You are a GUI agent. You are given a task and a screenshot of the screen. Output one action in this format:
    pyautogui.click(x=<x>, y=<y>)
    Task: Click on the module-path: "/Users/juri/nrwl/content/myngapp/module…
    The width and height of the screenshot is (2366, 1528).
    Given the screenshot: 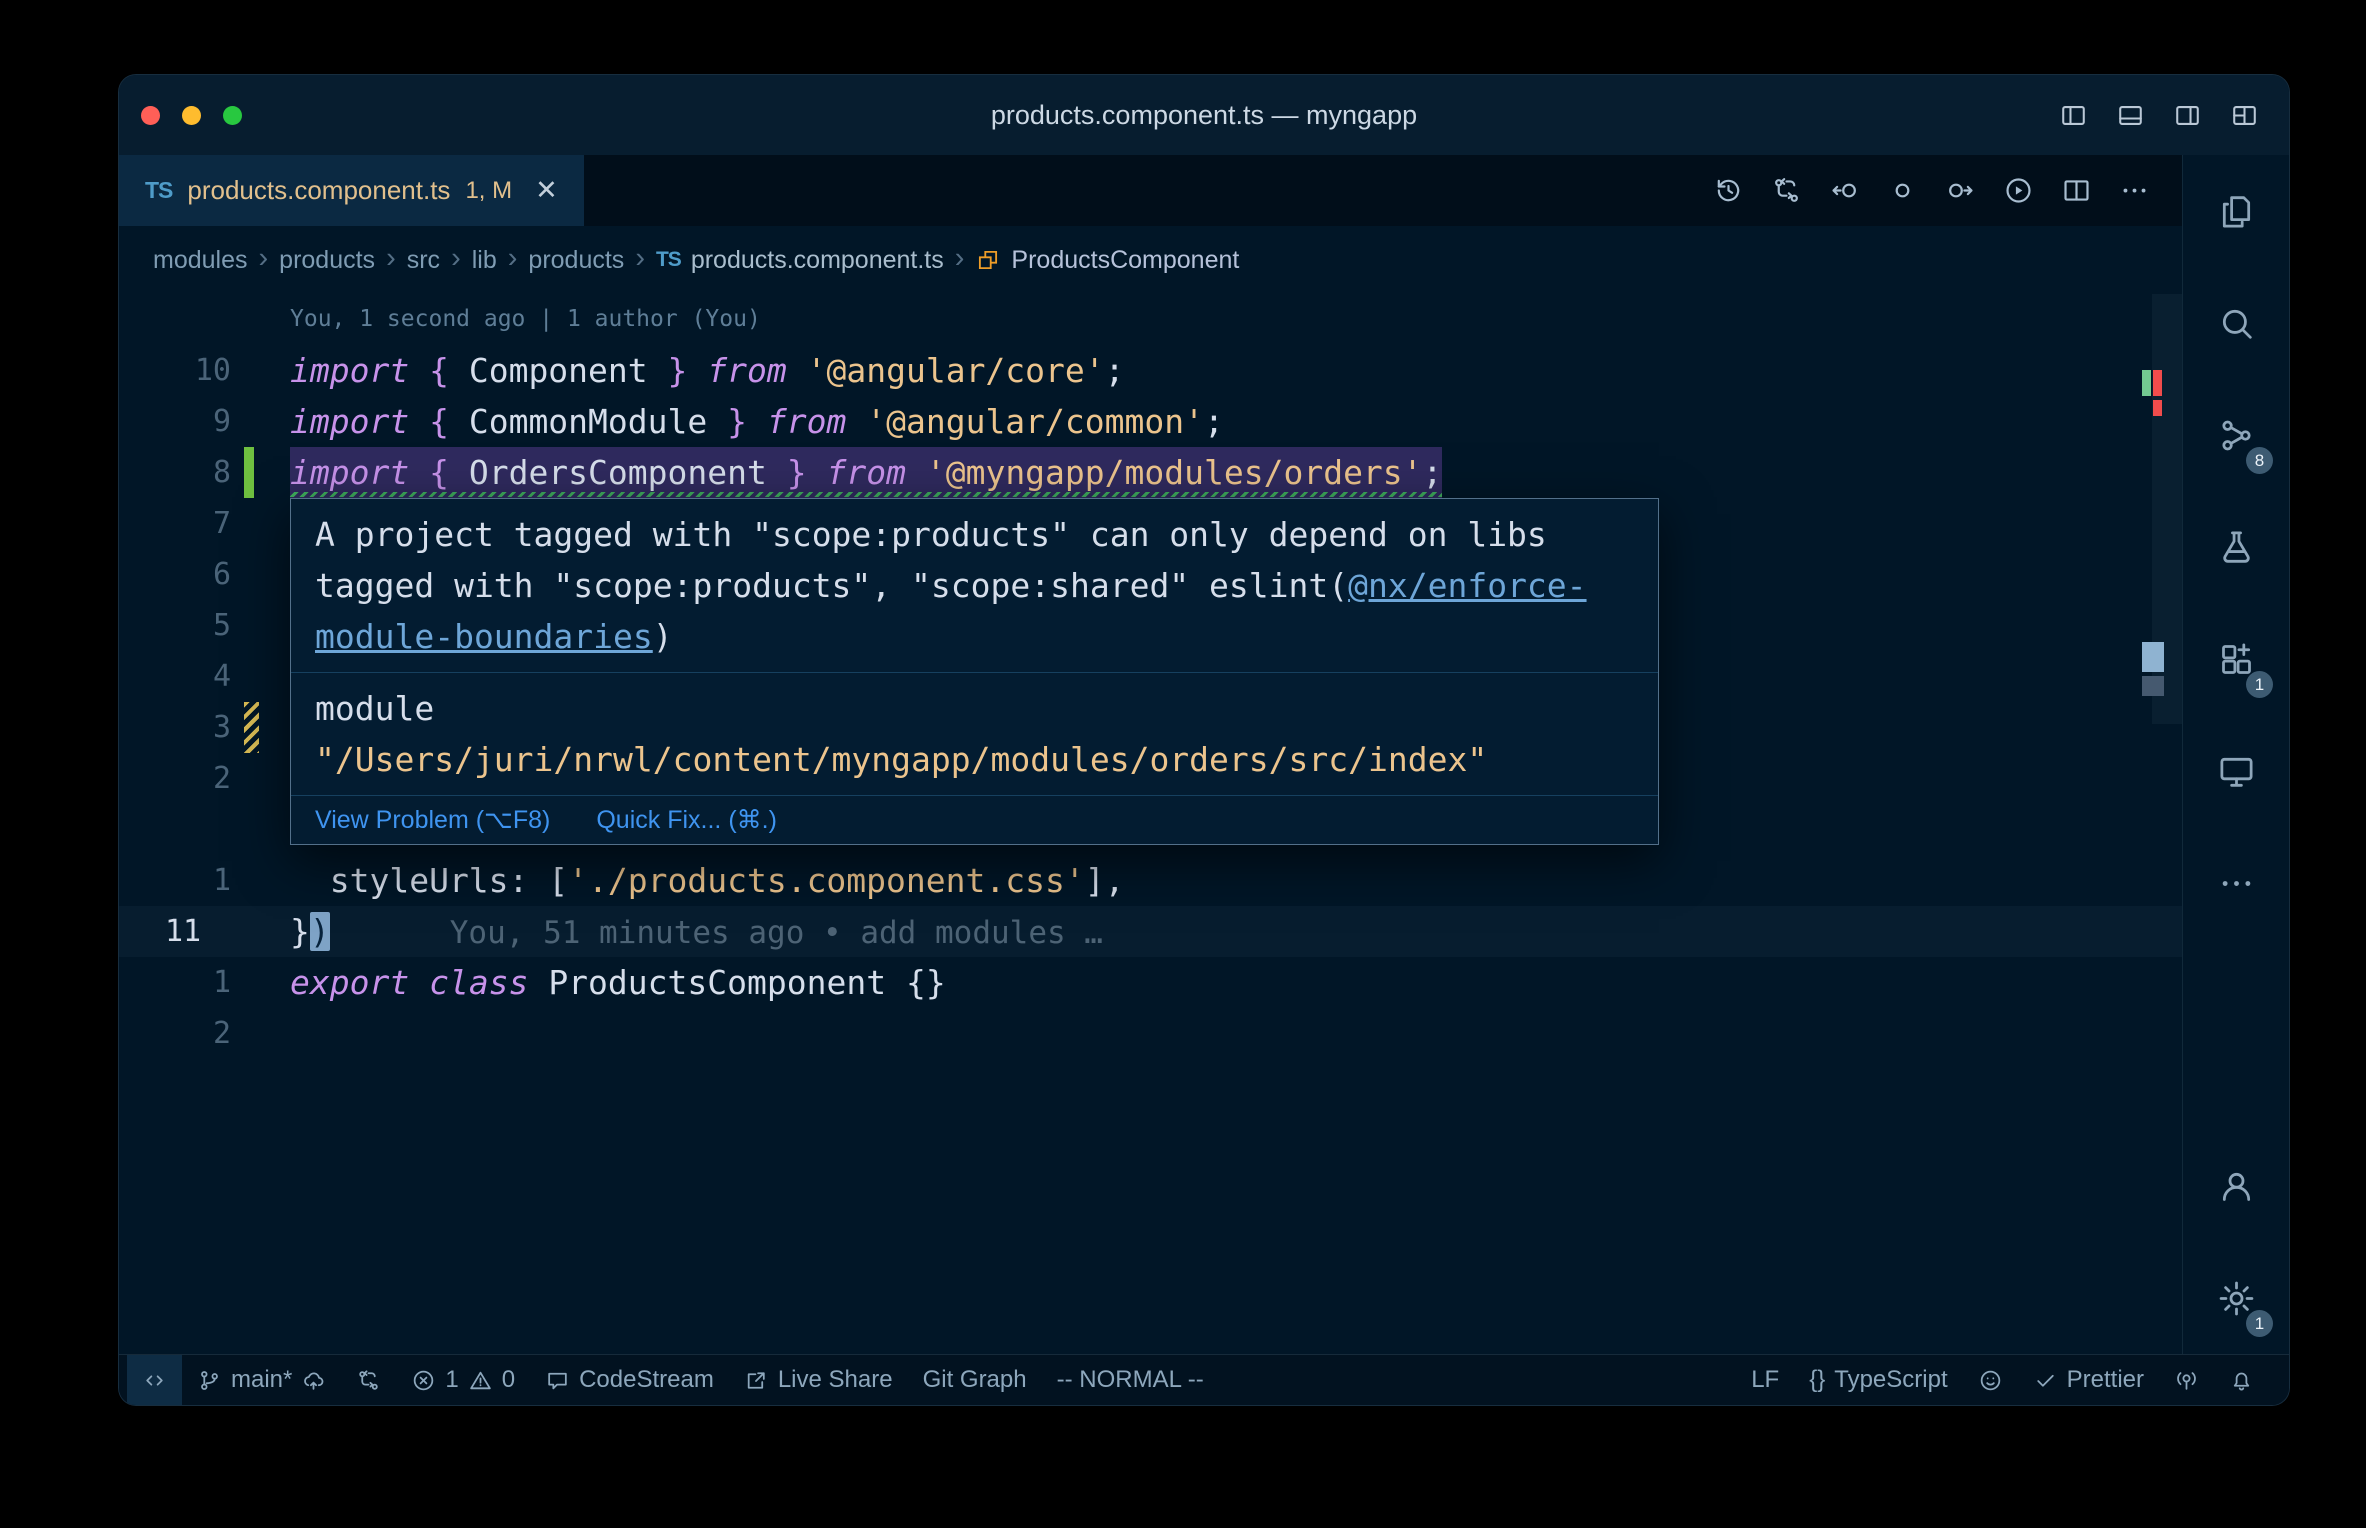 What is the action you would take?
    pyautogui.click(x=901, y=759)
    